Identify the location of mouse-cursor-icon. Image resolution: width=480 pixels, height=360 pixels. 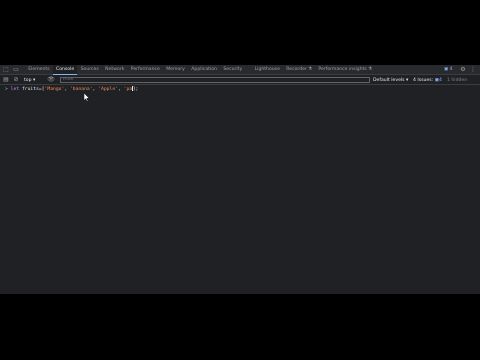
(87, 97).